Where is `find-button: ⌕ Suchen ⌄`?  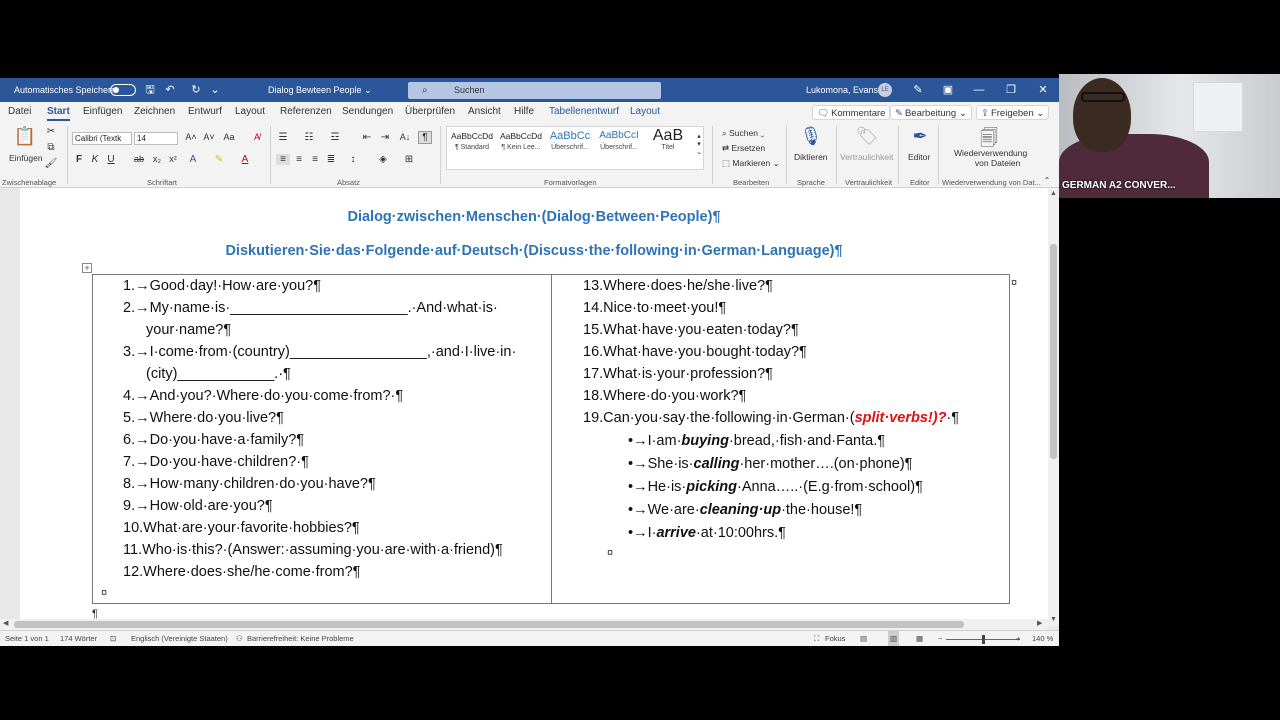 find-button: ⌕ Suchen ⌄ is located at coordinates (743, 133).